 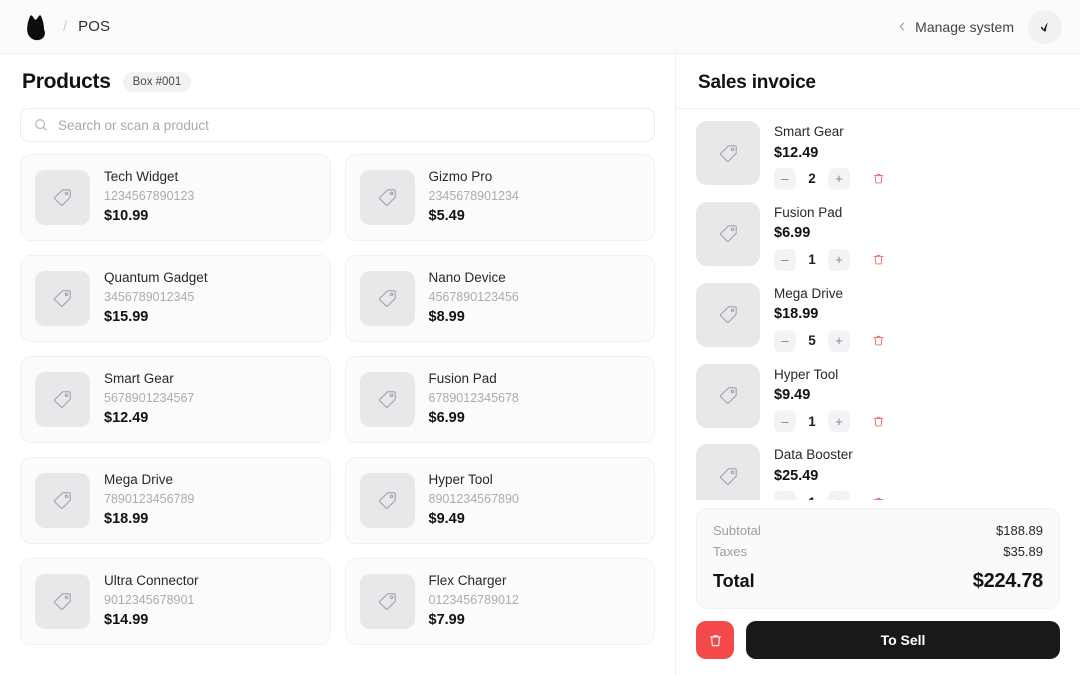 I want to click on subtotal-row: Subtotal $188.89, so click(x=878, y=530).